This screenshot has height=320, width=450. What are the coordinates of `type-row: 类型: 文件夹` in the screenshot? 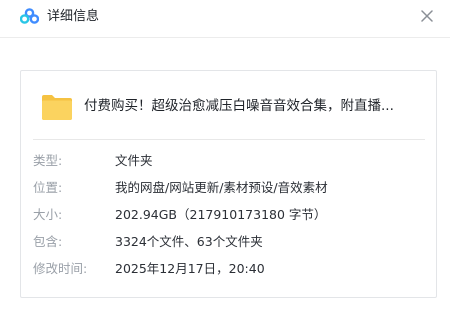 It's located at (230, 161).